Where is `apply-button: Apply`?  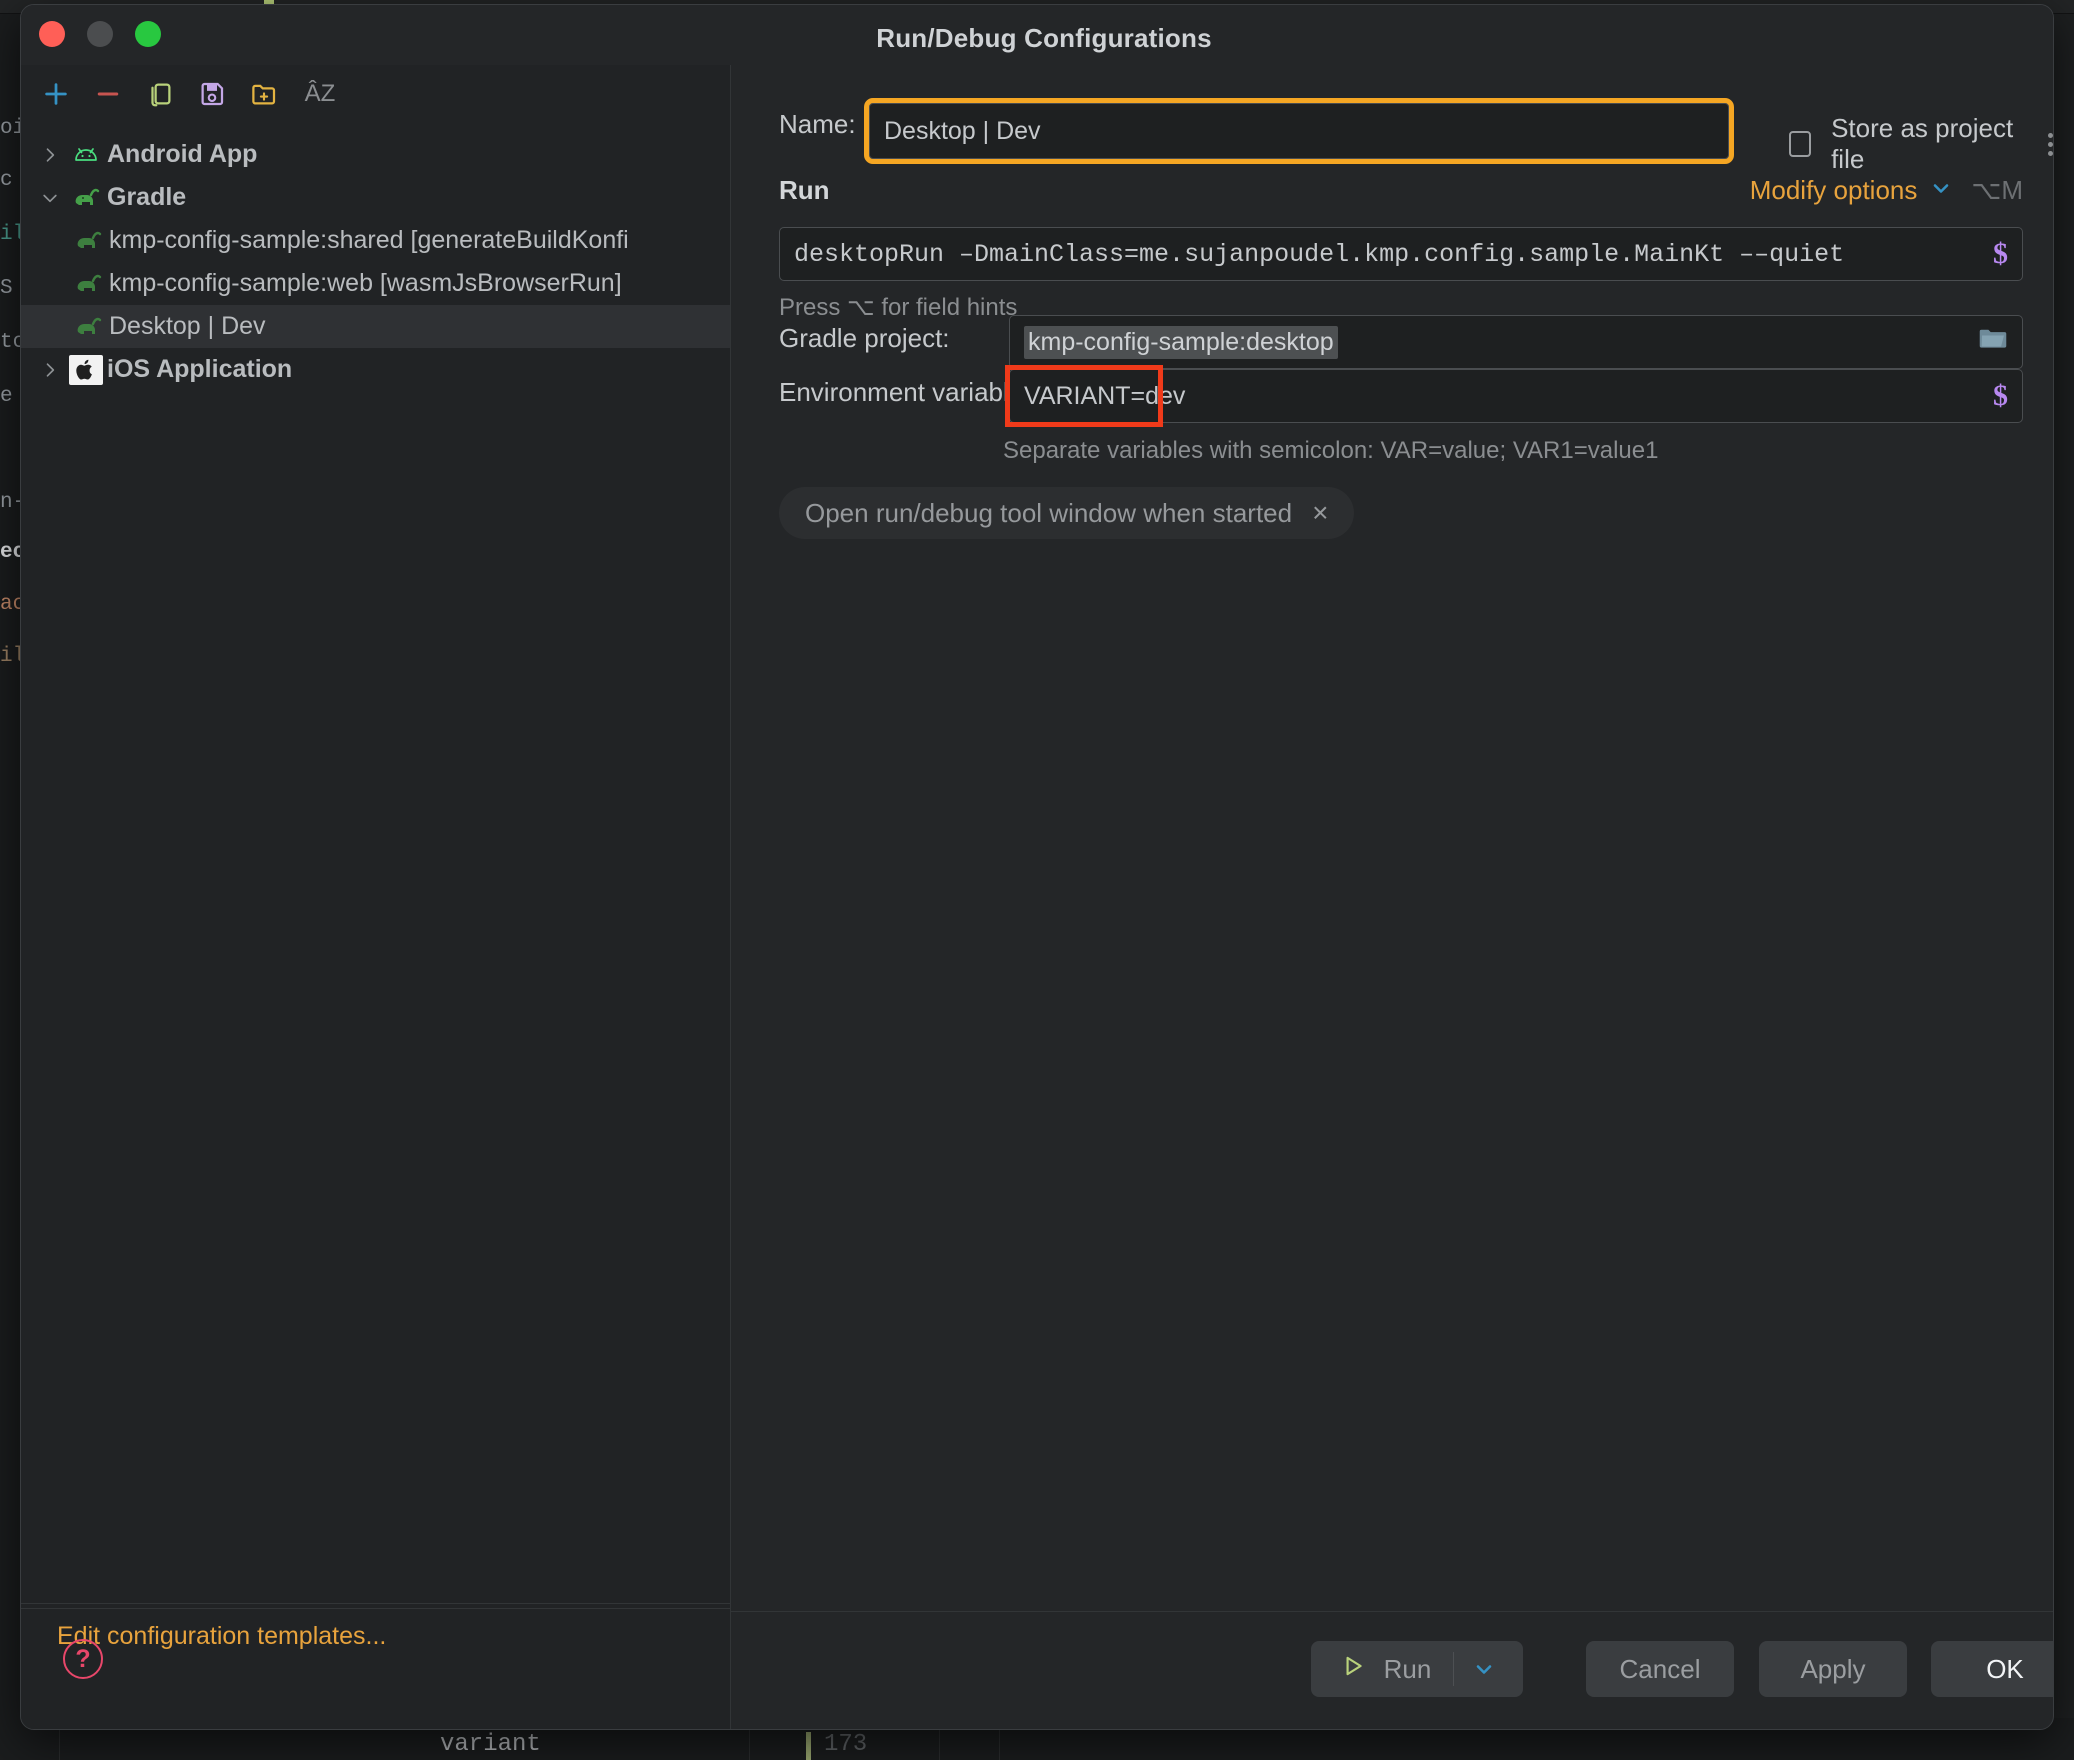
apply-button: Apply is located at coordinates (1833, 1669).